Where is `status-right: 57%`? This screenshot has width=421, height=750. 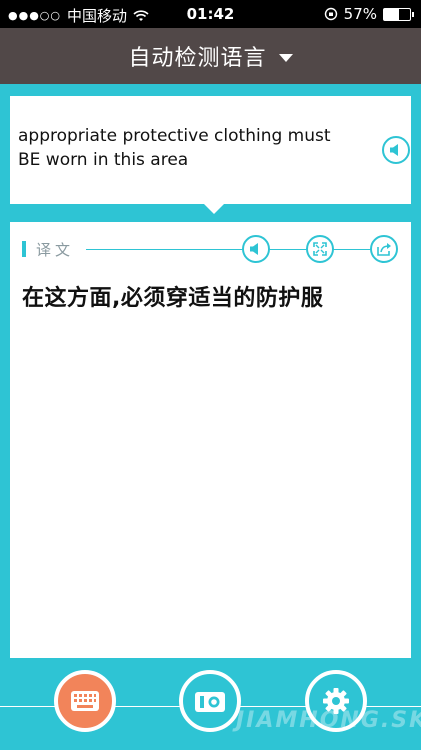
status-right: 57% is located at coordinates (369, 14).